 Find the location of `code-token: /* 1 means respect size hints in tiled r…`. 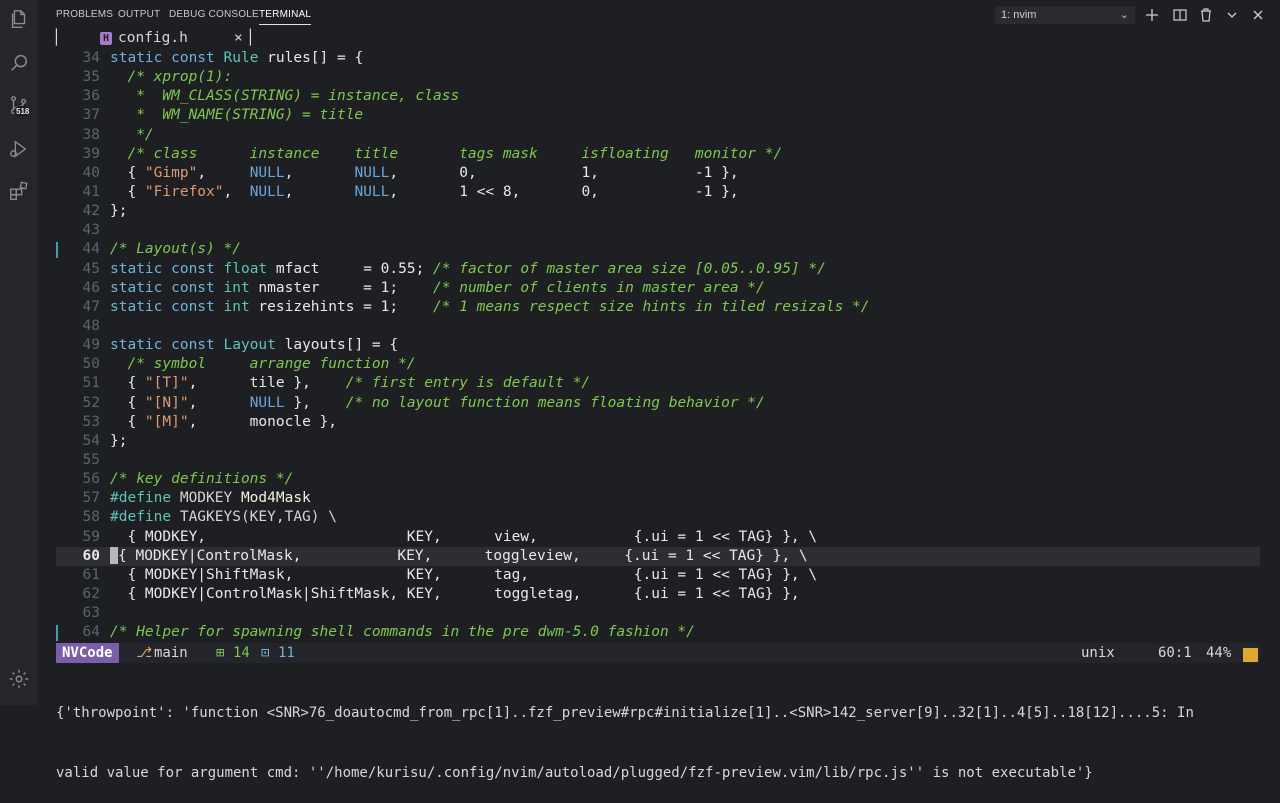

code-token: /* 1 means respect size hints in tiled r… is located at coordinates (651, 306).